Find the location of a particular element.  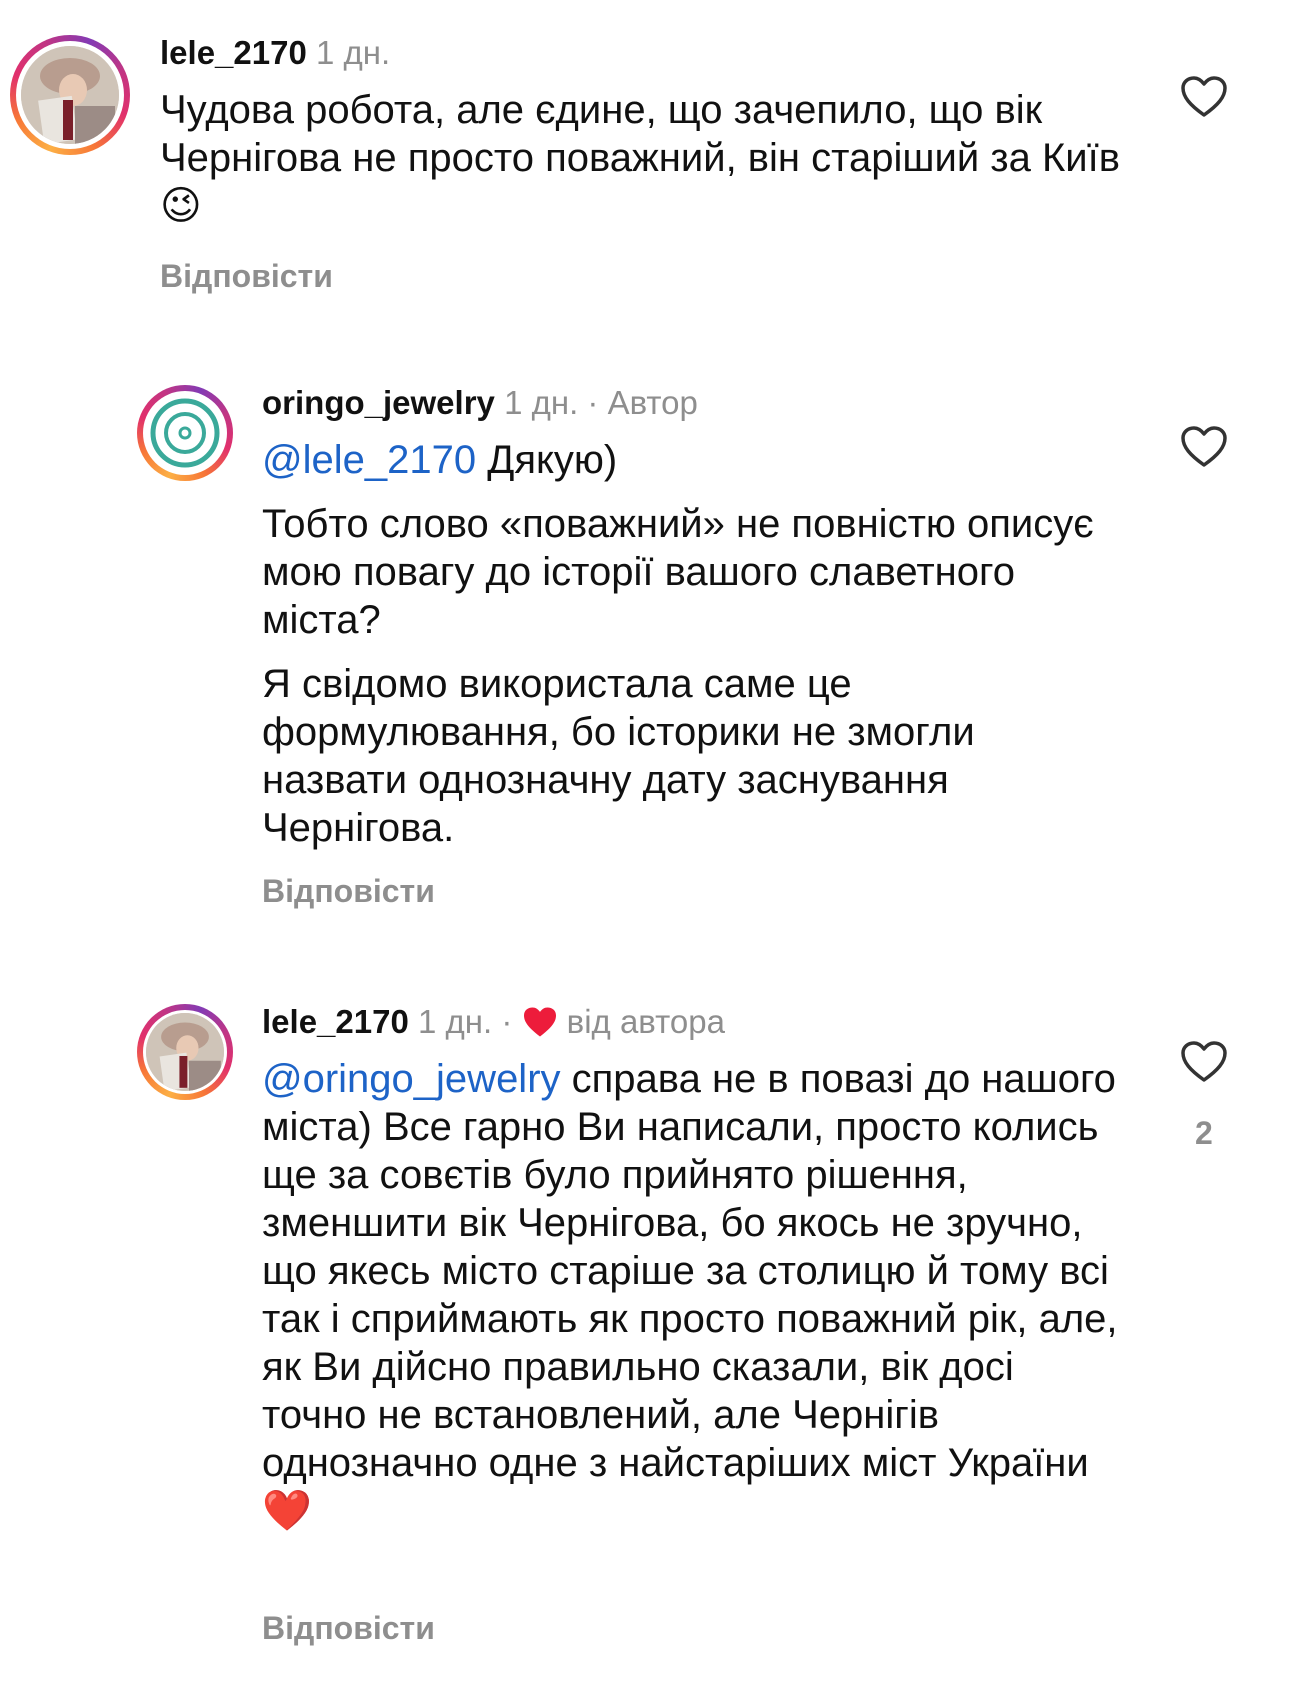

comment-meta: oringo_jewelry 1 дн. · Автор is located at coordinates (480, 403).